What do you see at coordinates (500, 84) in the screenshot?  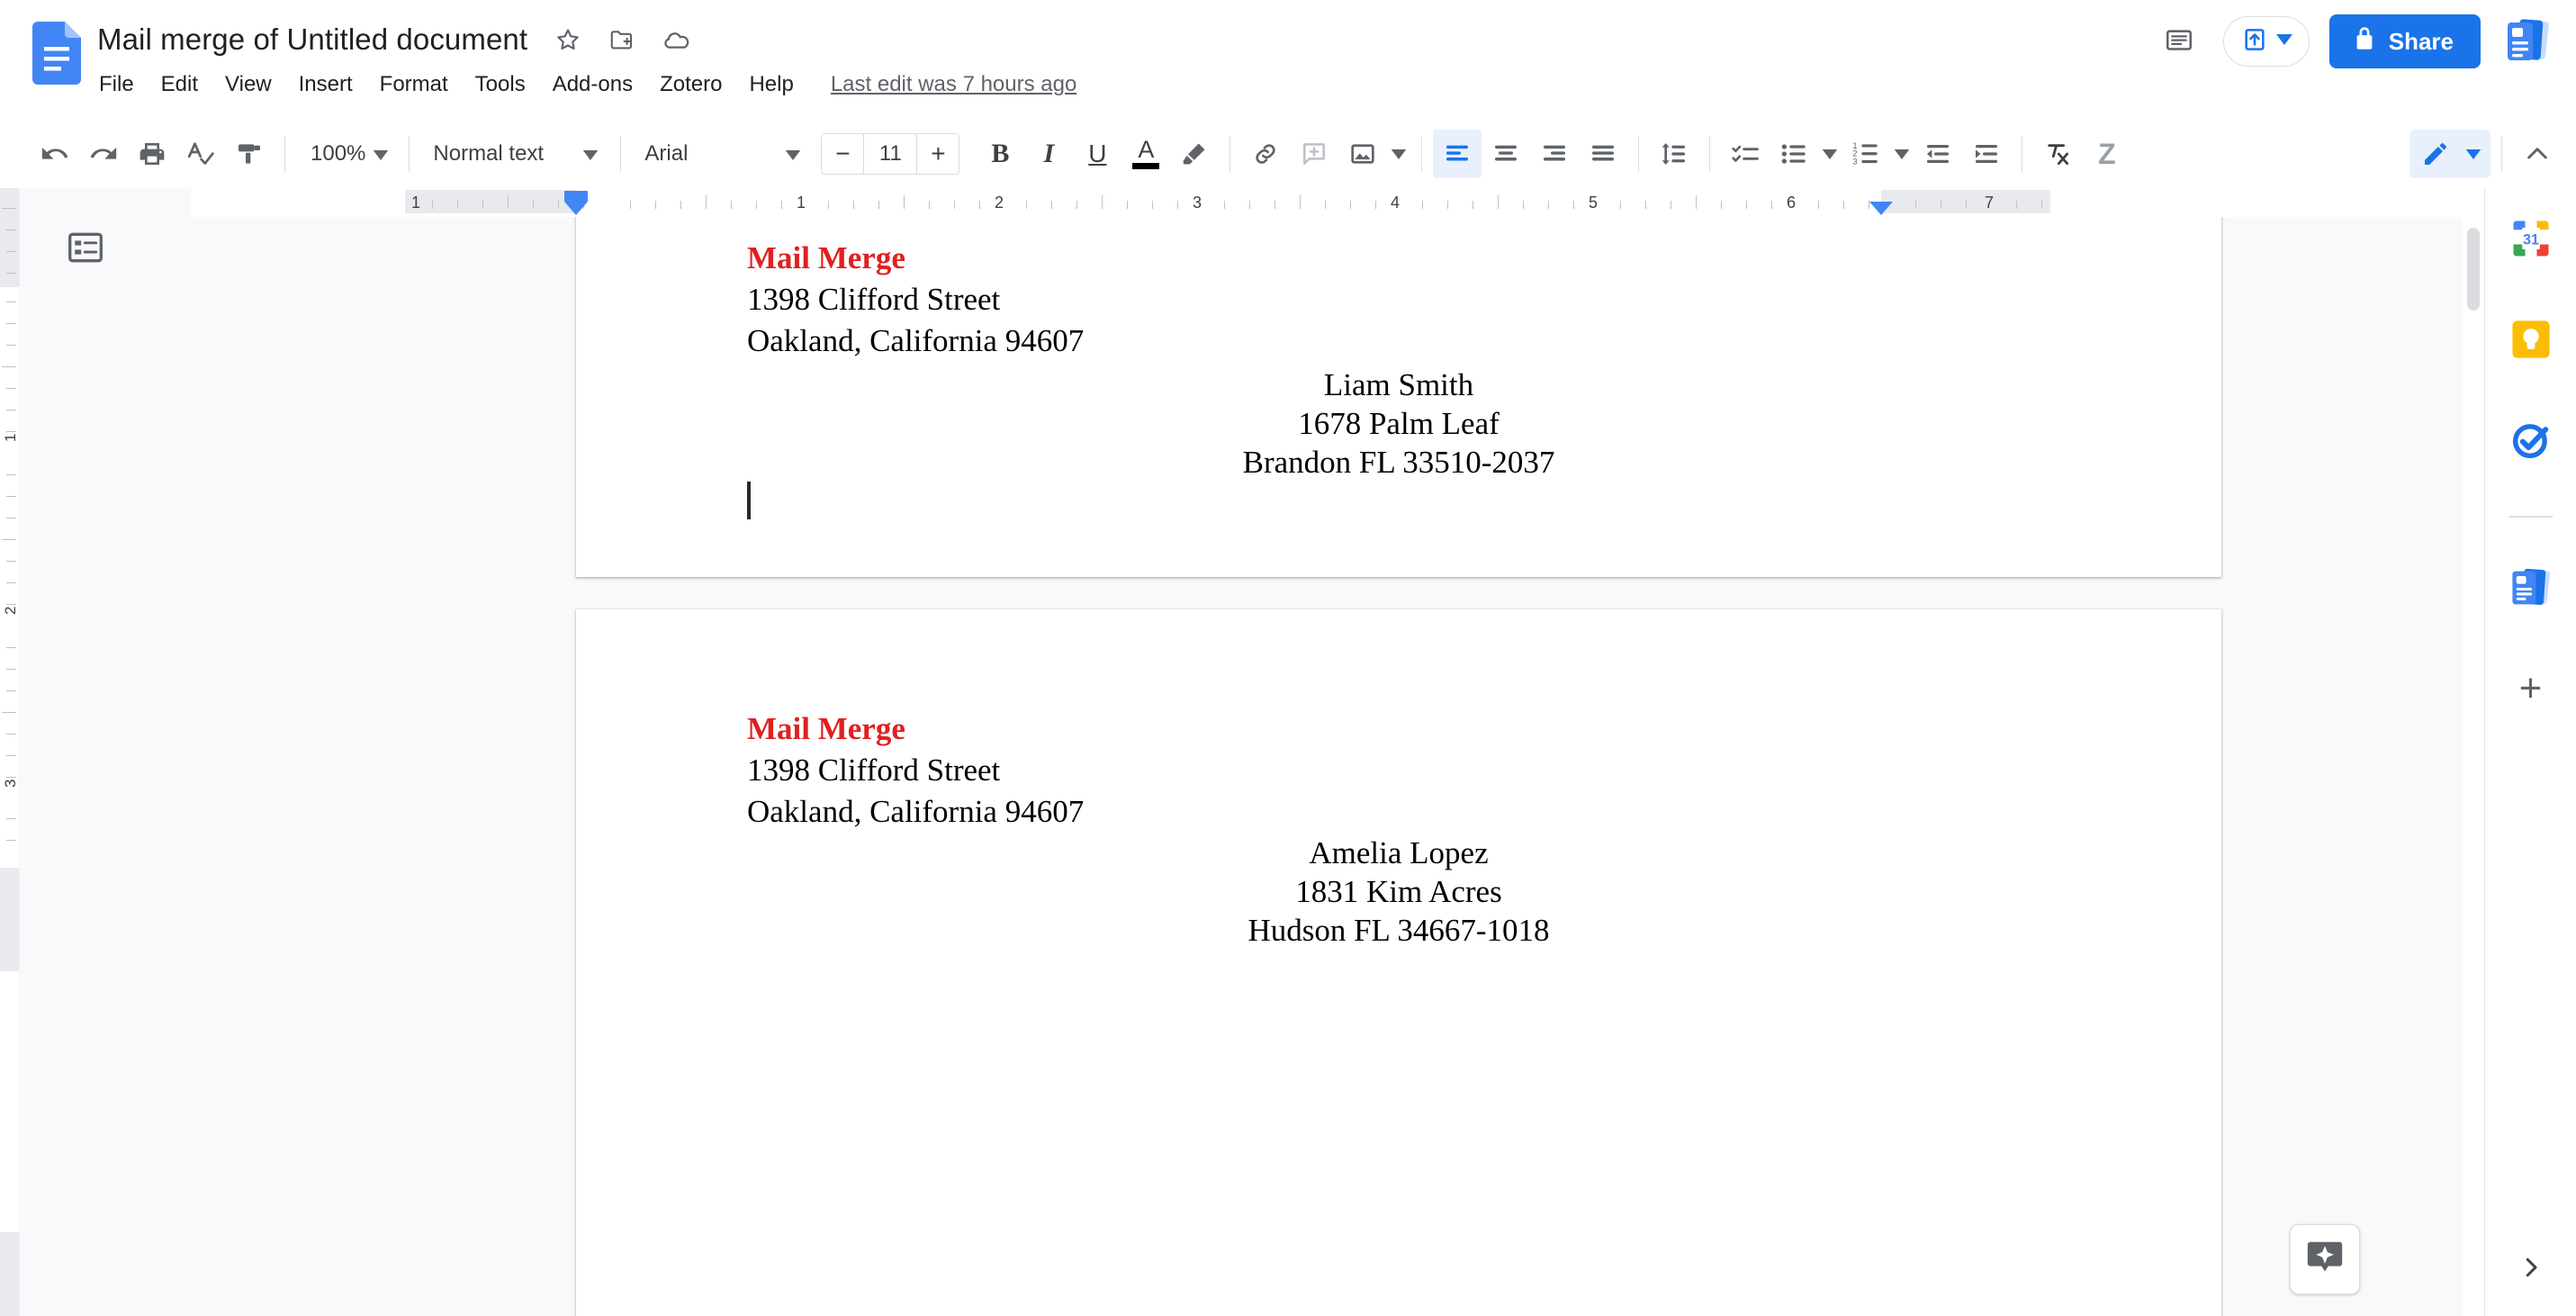 I see `menu-item-tools: Tools` at bounding box center [500, 84].